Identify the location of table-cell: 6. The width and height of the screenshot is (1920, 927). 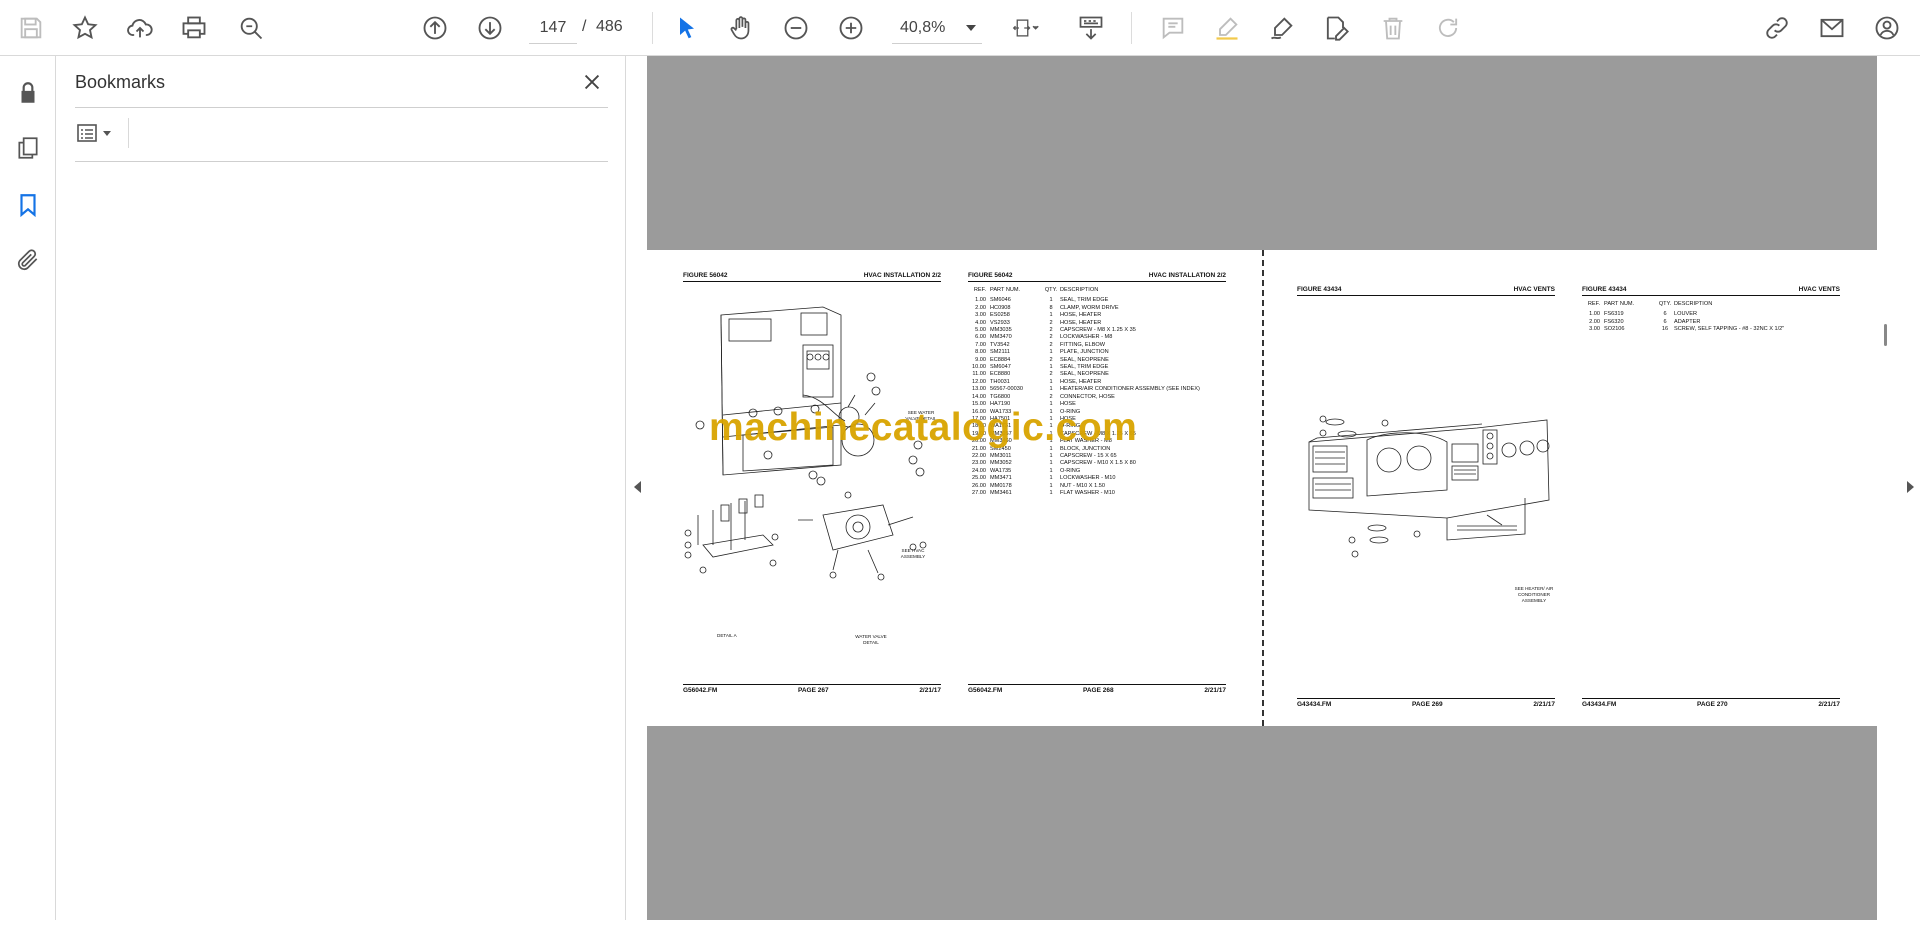
(1665, 321).